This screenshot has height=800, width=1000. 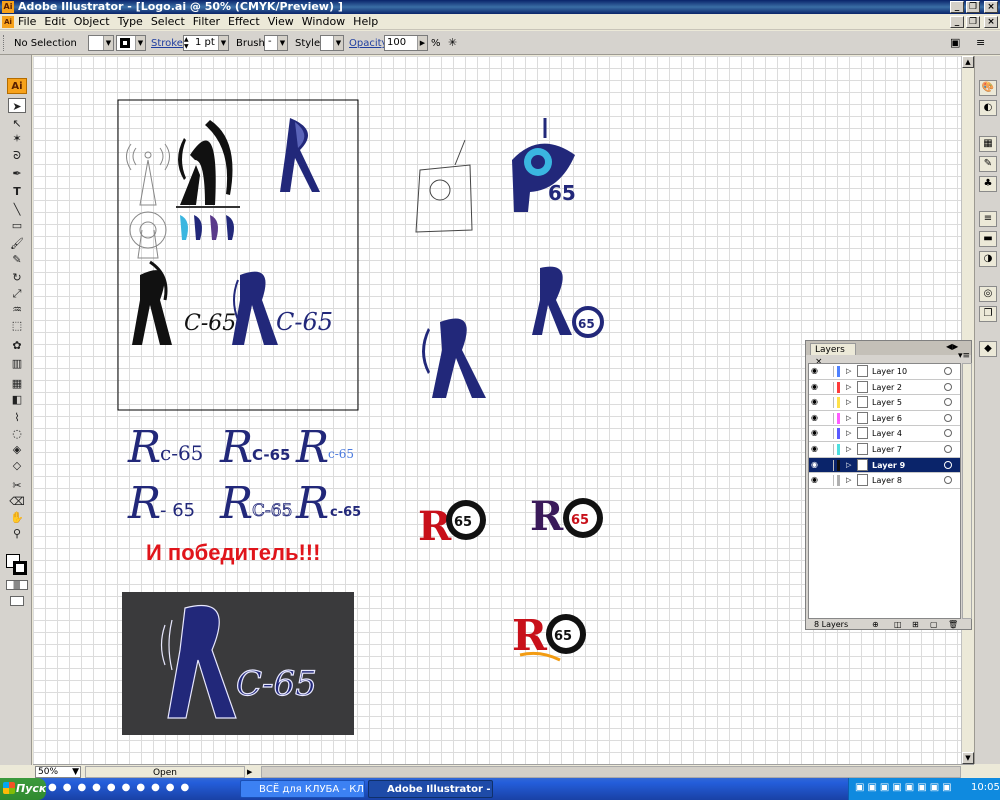 I want to click on layers-scrollbar, so click(x=967, y=491).